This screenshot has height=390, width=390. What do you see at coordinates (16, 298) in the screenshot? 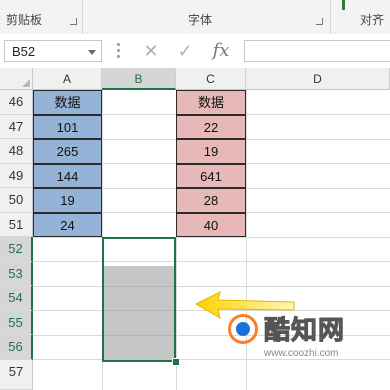
I see `row-header-54: 54` at bounding box center [16, 298].